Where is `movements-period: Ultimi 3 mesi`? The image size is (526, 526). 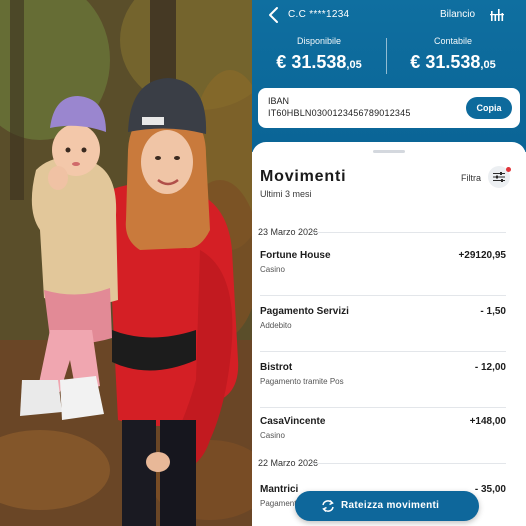 movements-period: Ultimi 3 mesi is located at coordinates (286, 194).